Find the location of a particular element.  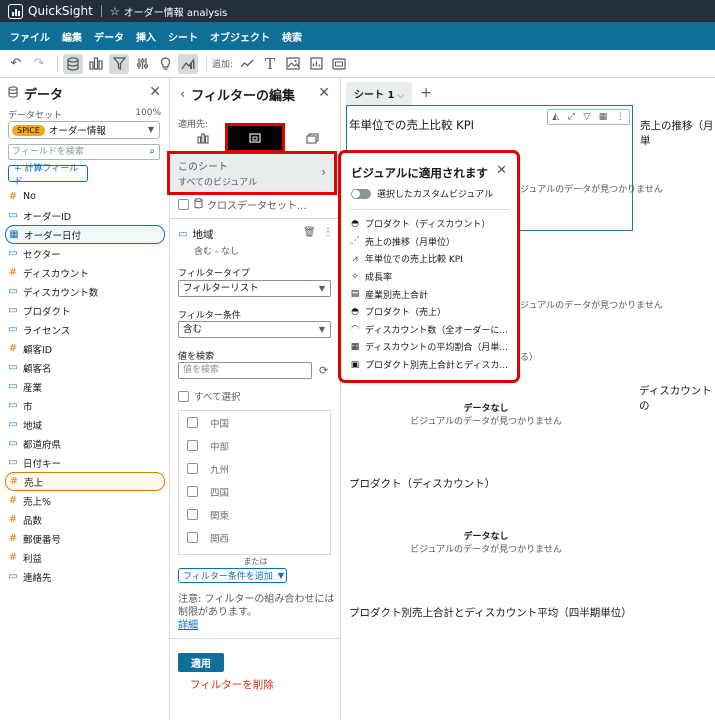

expand-icon: ⤢ is located at coordinates (571, 117).